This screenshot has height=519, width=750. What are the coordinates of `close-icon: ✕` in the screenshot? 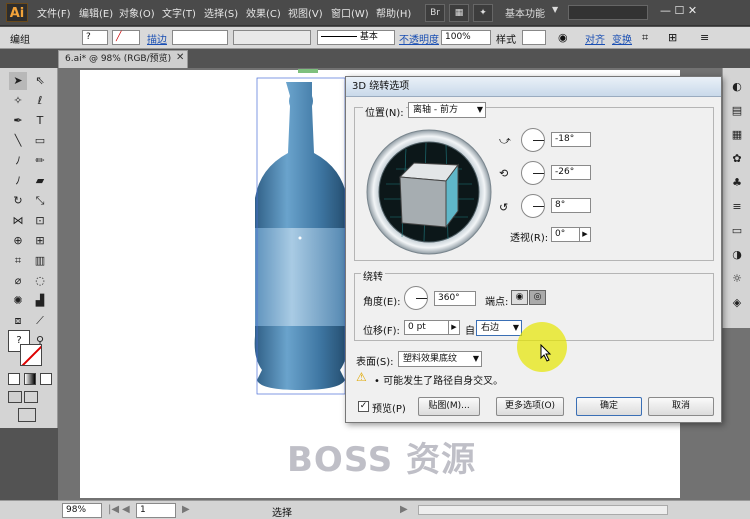 It's located at (180, 57).